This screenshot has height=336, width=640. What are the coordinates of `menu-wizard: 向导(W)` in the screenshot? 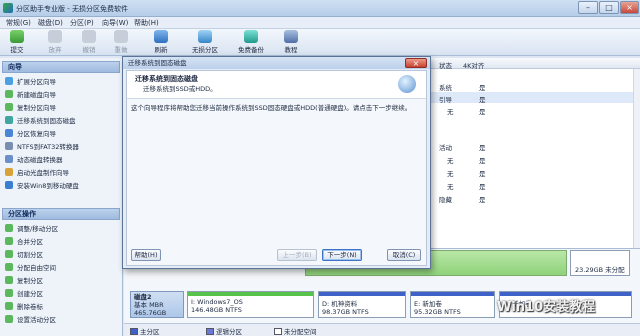 It's located at (115, 23).